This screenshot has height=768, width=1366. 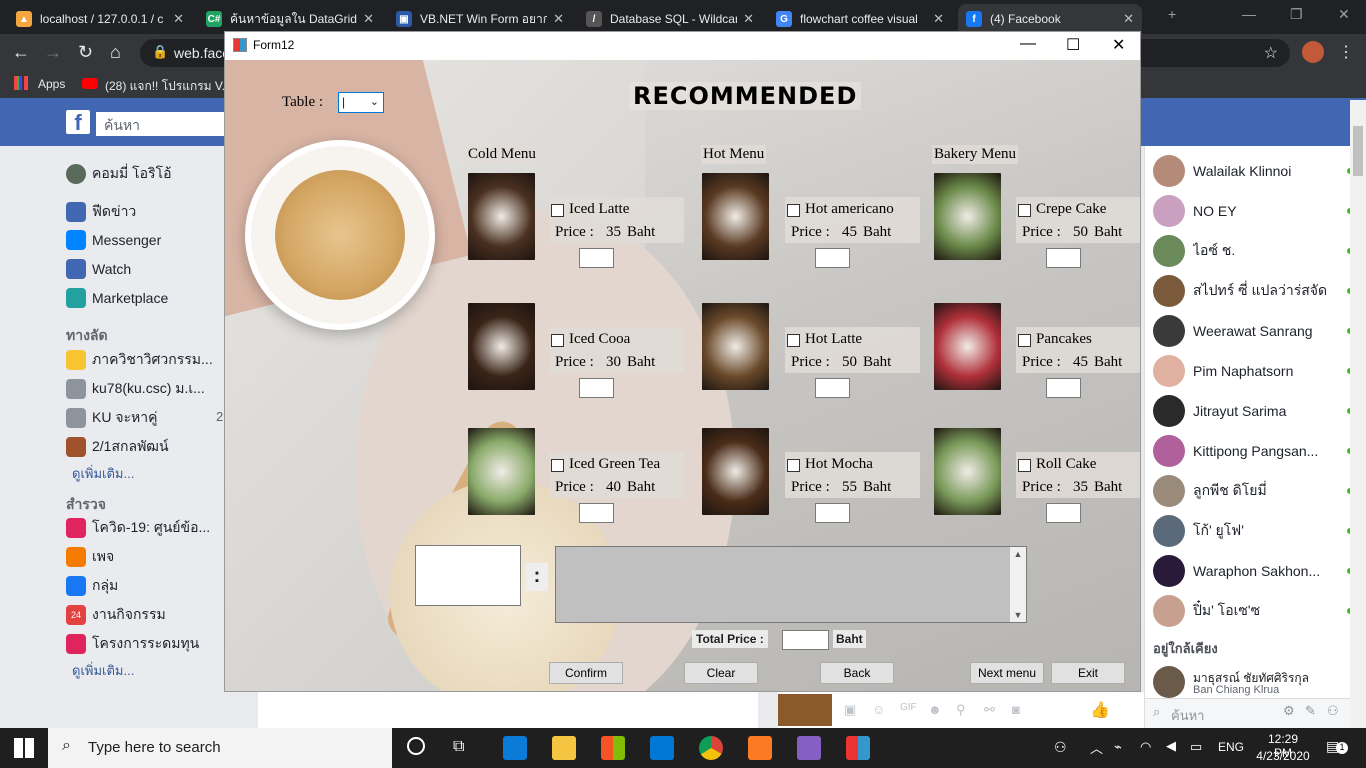 What do you see at coordinates (1283, 756) in the screenshot?
I see `clock-date: 4/23/2020` at bounding box center [1283, 756].